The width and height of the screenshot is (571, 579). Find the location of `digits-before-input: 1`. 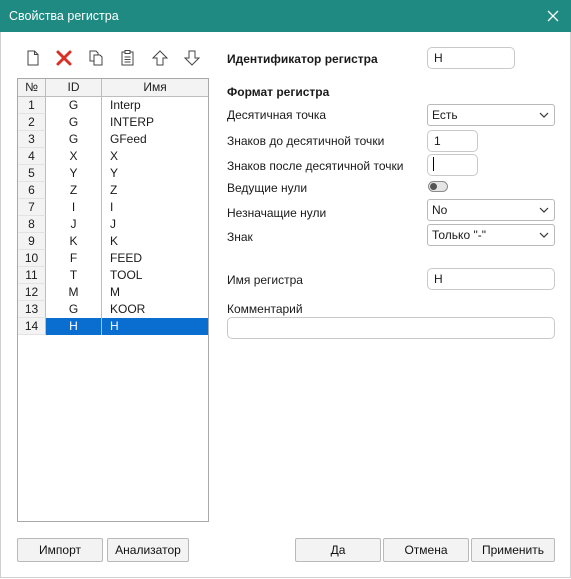

digits-before-input: 1 is located at coordinates (452, 141).